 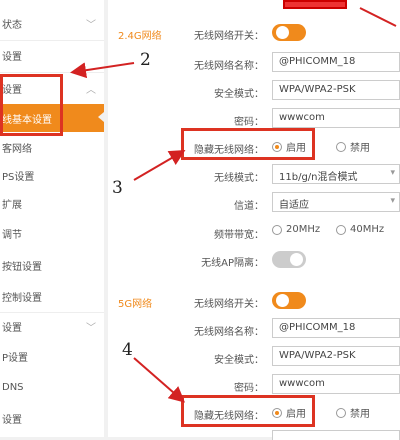 I want to click on wifi24-security-row: 安全模式： WPA/WPA2-PSK, so click(x=254, y=92).